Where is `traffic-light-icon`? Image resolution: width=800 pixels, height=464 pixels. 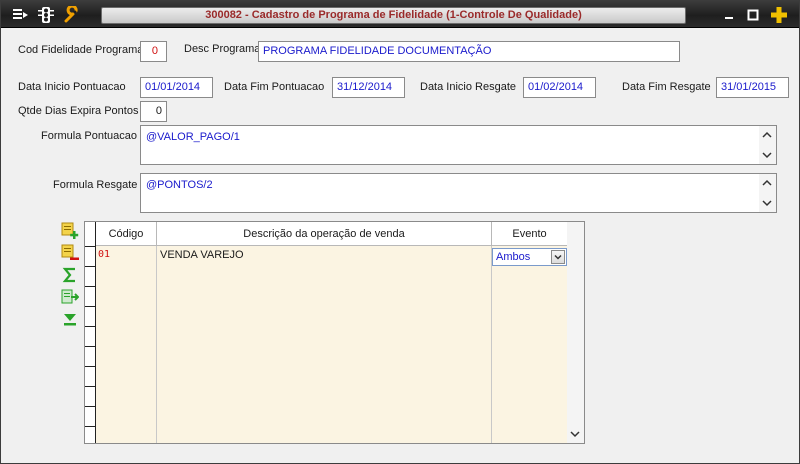 traffic-light-icon is located at coordinates (46, 15).